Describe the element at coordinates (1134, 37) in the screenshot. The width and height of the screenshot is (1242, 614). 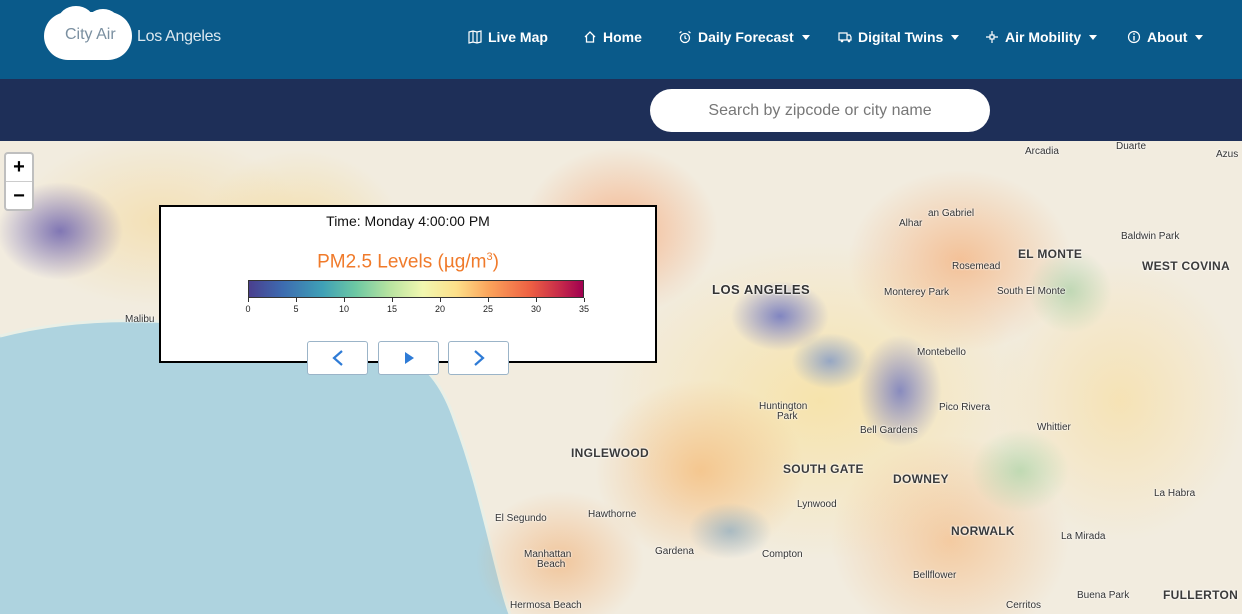
I see `info-icon` at that location.